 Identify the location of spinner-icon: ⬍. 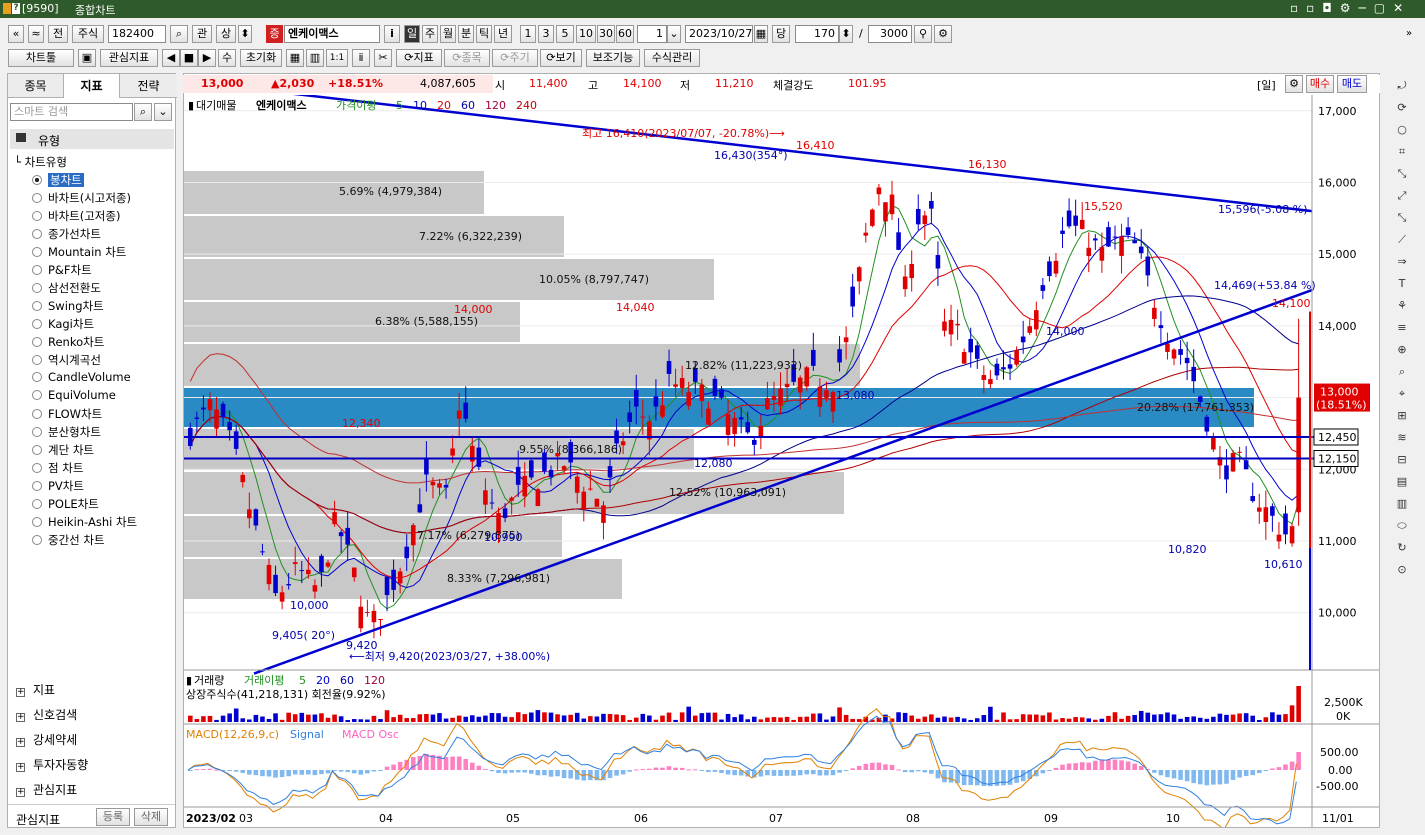
(245, 34).